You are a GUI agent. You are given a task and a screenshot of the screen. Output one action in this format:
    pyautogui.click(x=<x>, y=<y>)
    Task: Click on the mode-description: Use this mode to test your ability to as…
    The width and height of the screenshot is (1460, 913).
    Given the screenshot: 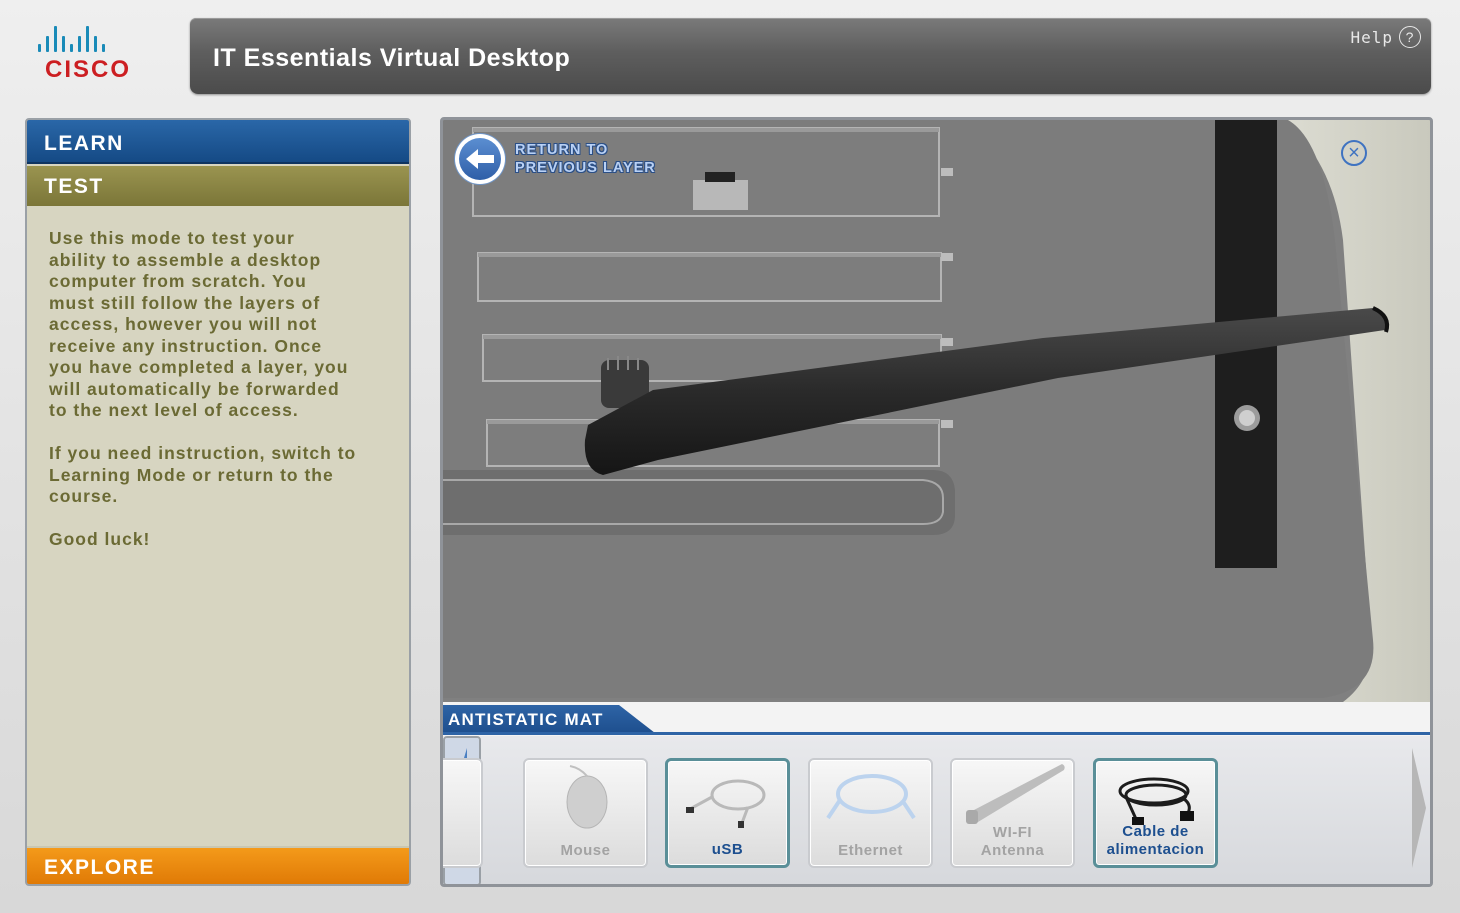 What is the action you would take?
    pyautogui.click(x=203, y=388)
    